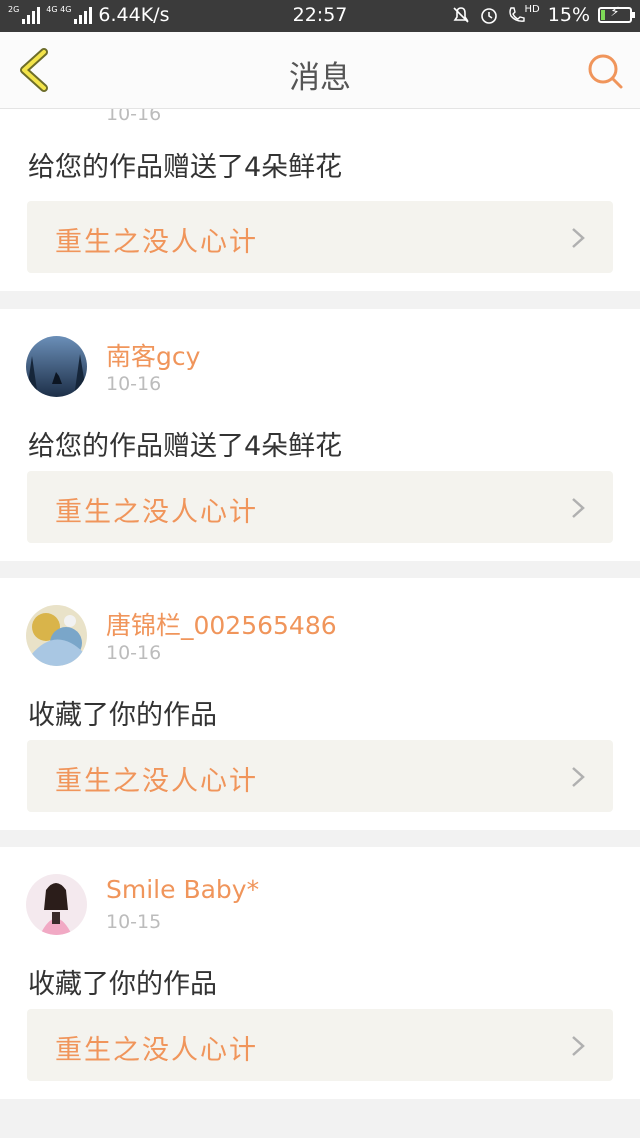 The image size is (640, 1138). Describe the element at coordinates (616, 14) in the screenshot. I see `battery-icon: ⚡` at that location.